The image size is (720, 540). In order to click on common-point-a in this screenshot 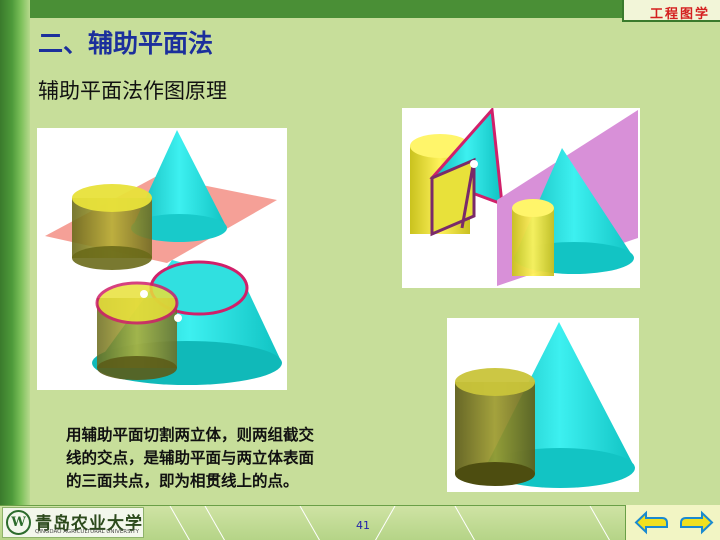, I will do `click(144, 294)`.